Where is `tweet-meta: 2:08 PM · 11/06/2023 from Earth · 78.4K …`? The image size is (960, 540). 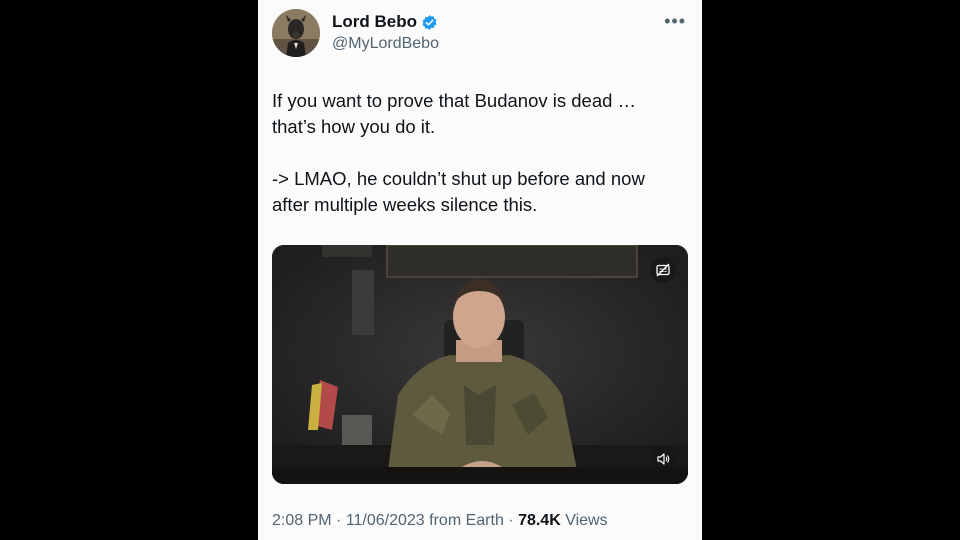
tweet-meta: 2:08 PM · 11/06/2023 from Earth · 78.4K … is located at coordinates (440, 521).